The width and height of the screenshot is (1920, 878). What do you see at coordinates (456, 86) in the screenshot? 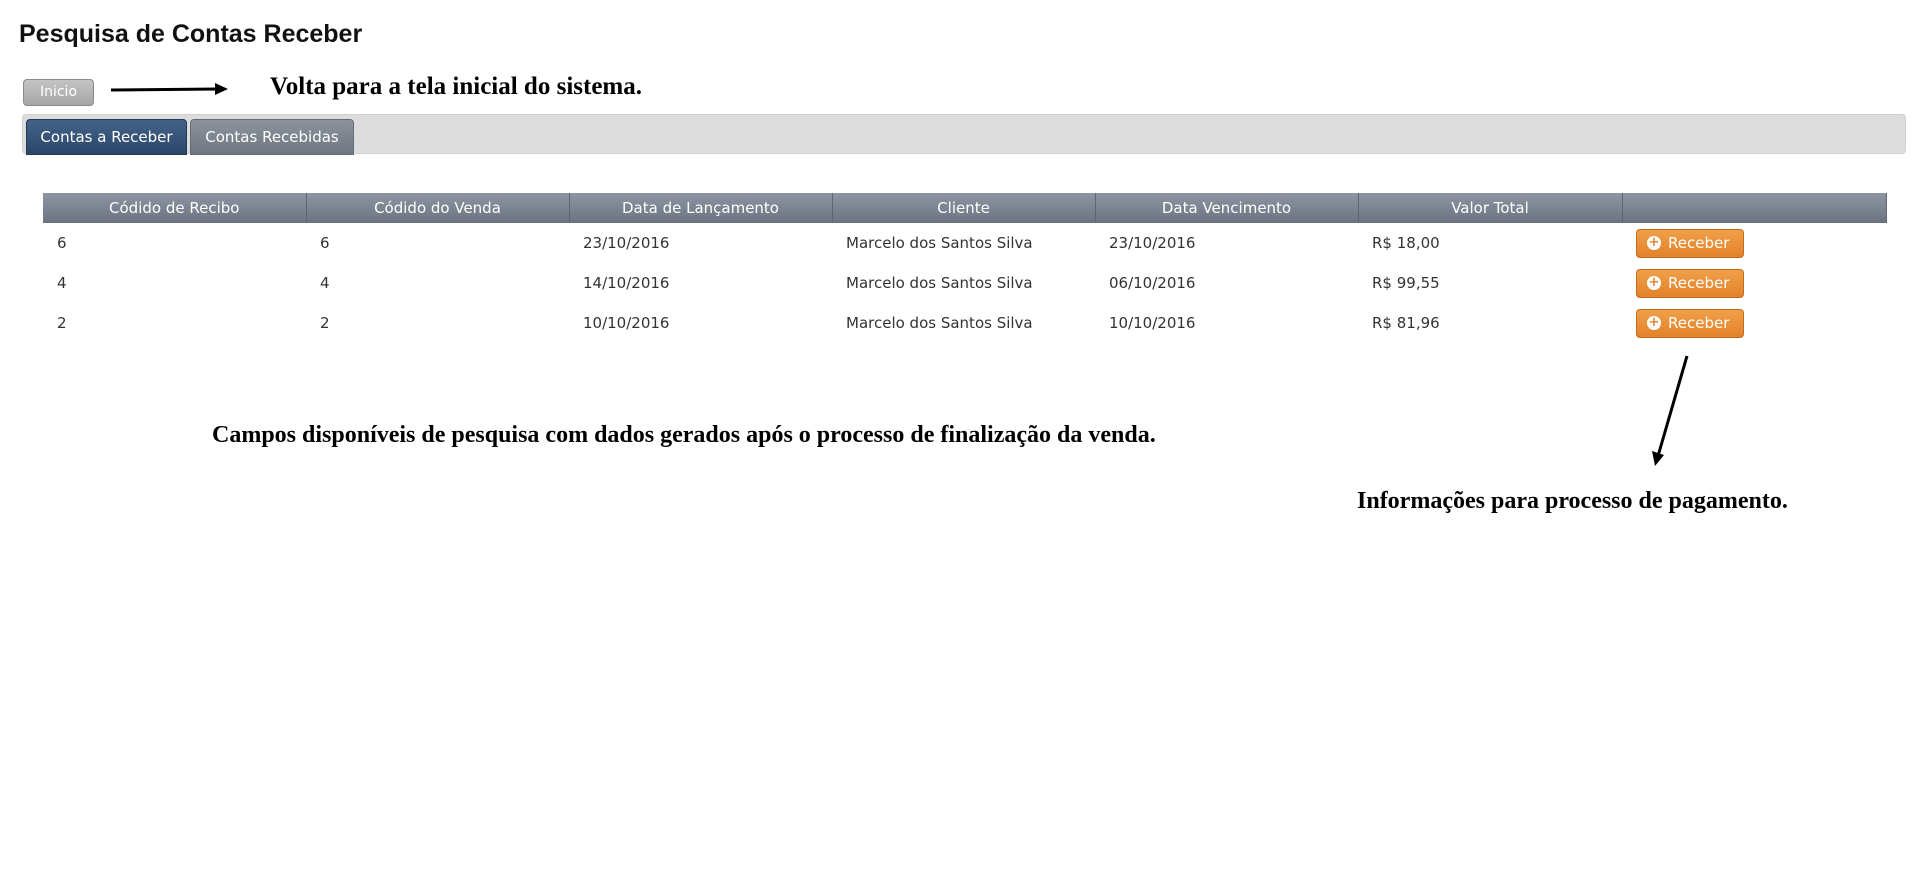
I see `annotation-inicio: Volta para a tela inicial do sistema.` at bounding box center [456, 86].